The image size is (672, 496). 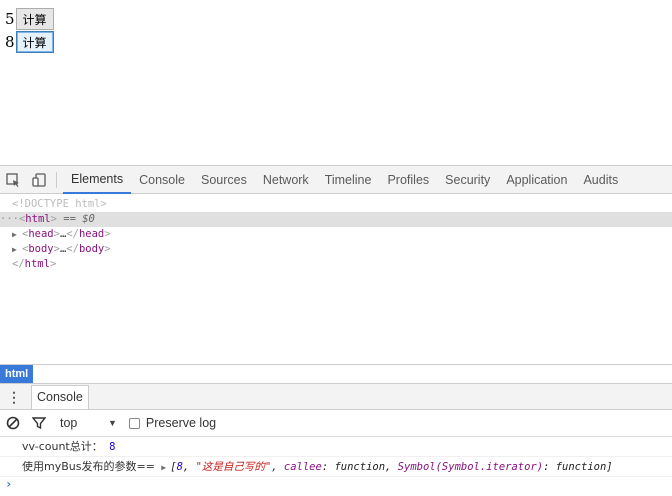 What do you see at coordinates (336, 264) in the screenshot?
I see `html-close-node: </html>` at bounding box center [336, 264].